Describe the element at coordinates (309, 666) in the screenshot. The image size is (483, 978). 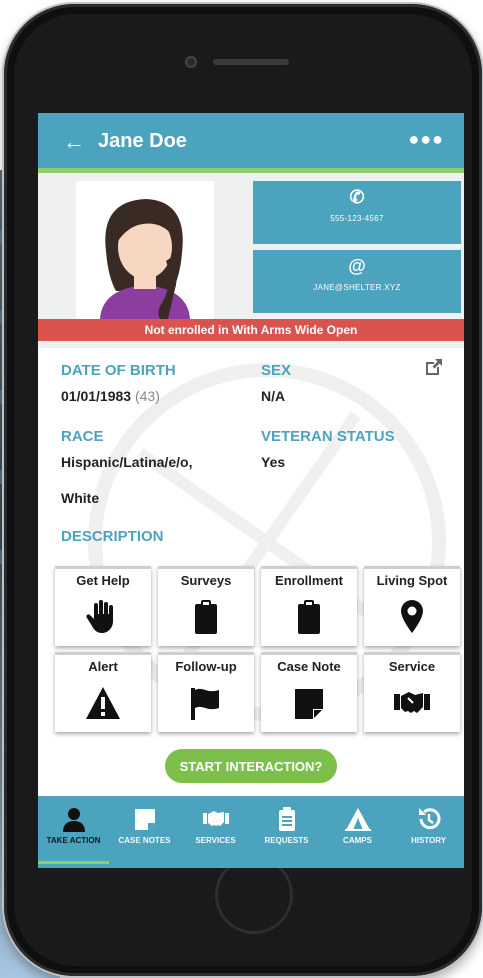
I see `tile-label: Case Note` at that location.